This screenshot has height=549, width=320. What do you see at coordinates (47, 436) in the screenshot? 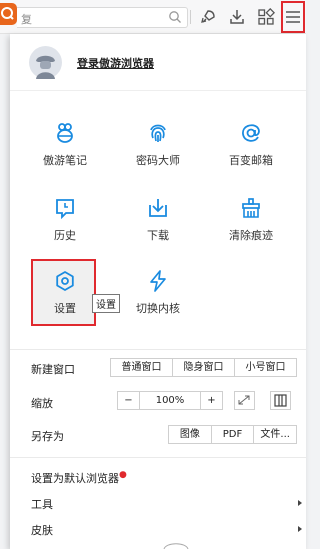
I see `save-as-label: 另存为` at bounding box center [47, 436].